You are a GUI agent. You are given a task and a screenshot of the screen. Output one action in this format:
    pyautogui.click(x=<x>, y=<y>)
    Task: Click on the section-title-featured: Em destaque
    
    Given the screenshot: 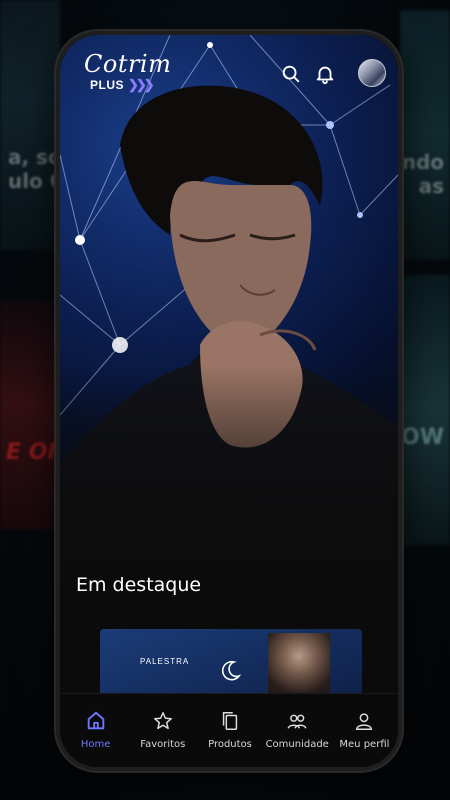 What is the action you would take?
    pyautogui.click(x=139, y=585)
    